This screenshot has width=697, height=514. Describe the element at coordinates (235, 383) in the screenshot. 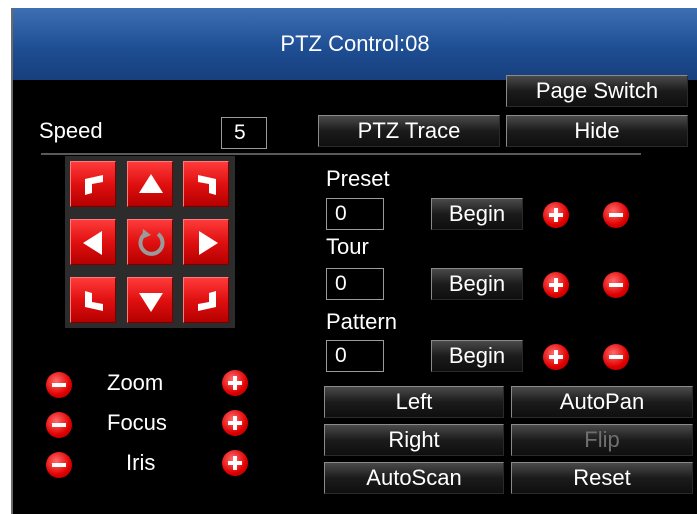

I see `zoom-in-icon` at that location.